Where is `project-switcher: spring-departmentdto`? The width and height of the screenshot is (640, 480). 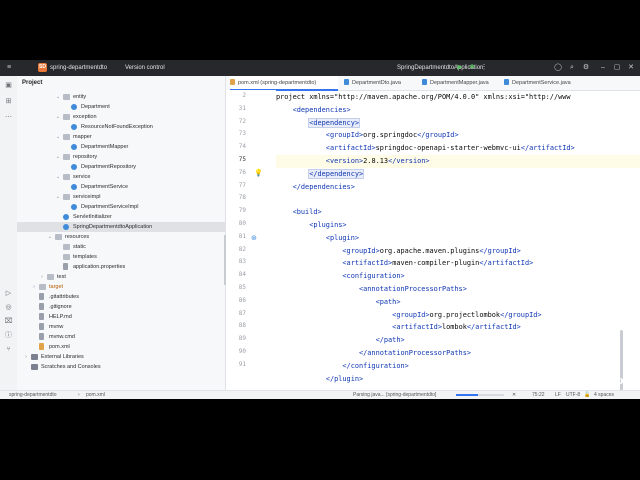
project-switcher: spring-departmentdto is located at coordinates (78, 68).